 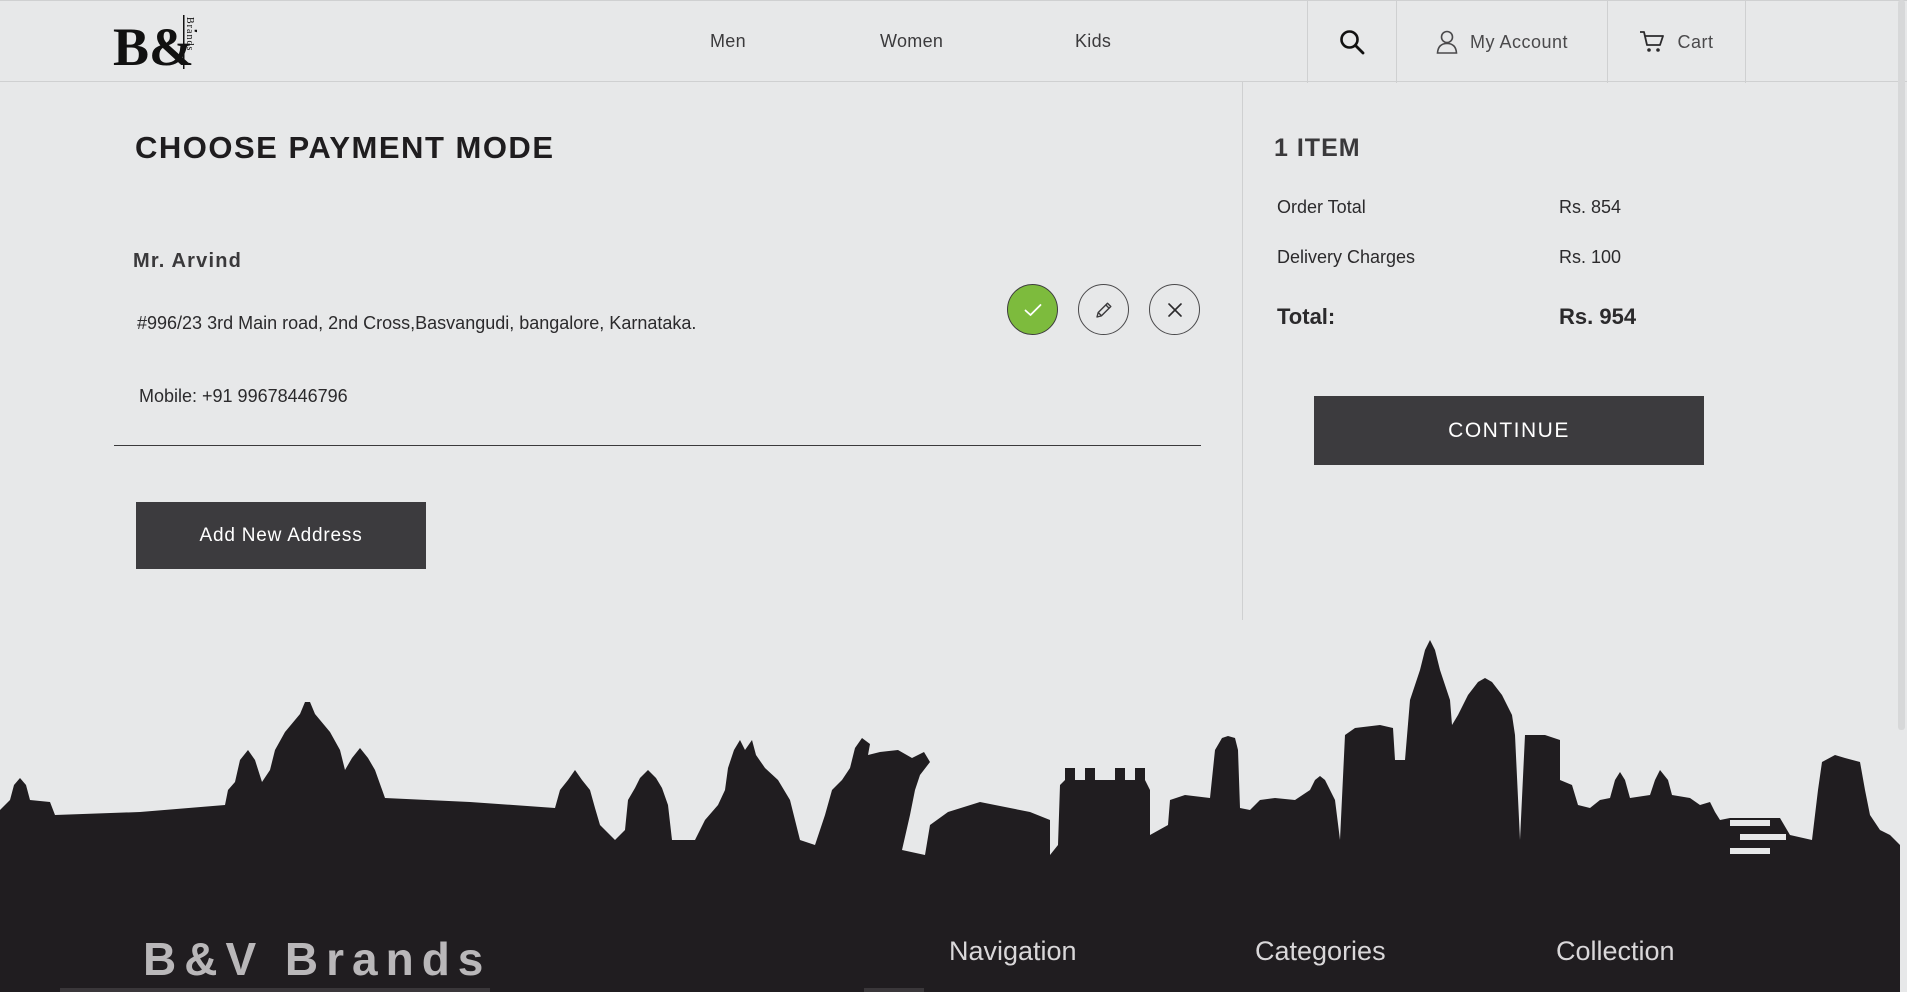 What do you see at coordinates (728, 41) in the screenshot?
I see `nav-men: Men` at bounding box center [728, 41].